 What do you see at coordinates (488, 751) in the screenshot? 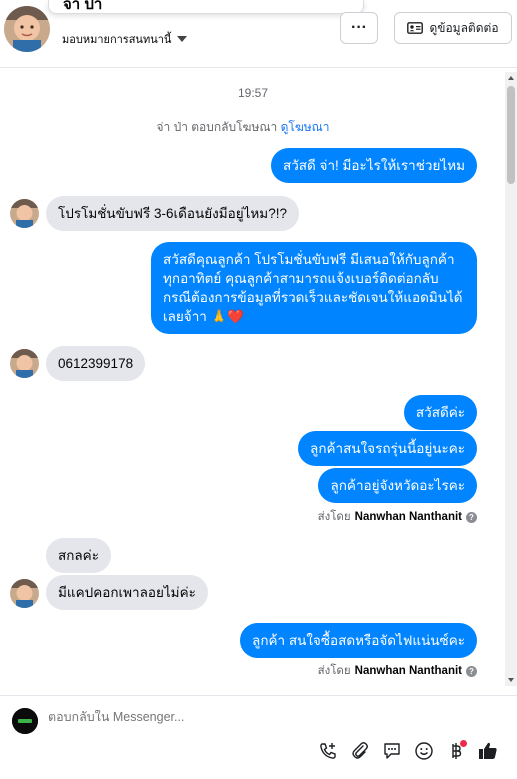
I see `thumbs-up-icon` at bounding box center [488, 751].